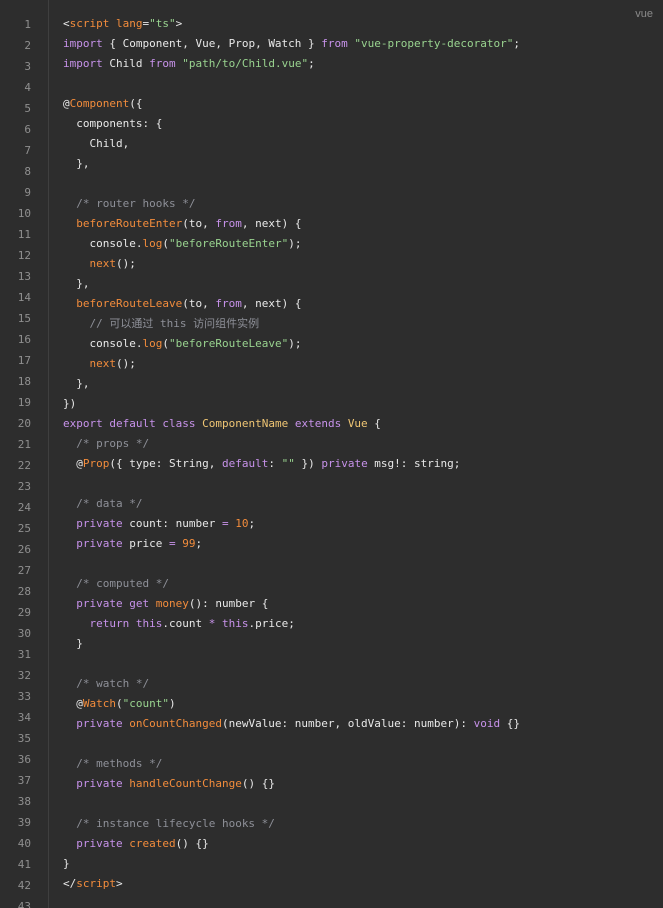  What do you see at coordinates (174, 323) in the screenshot?
I see `code-token: // 可以通过 this 访问组件实例` at bounding box center [174, 323].